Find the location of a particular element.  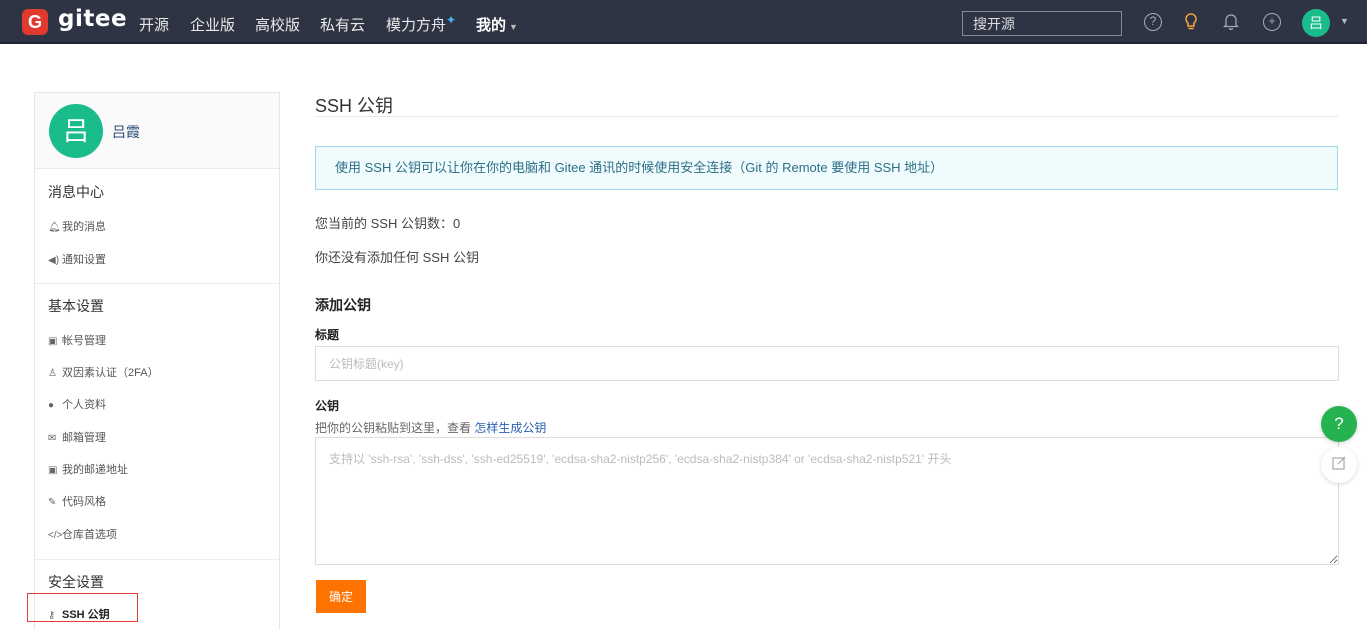

edit-icon is located at coordinates (1338, 463).